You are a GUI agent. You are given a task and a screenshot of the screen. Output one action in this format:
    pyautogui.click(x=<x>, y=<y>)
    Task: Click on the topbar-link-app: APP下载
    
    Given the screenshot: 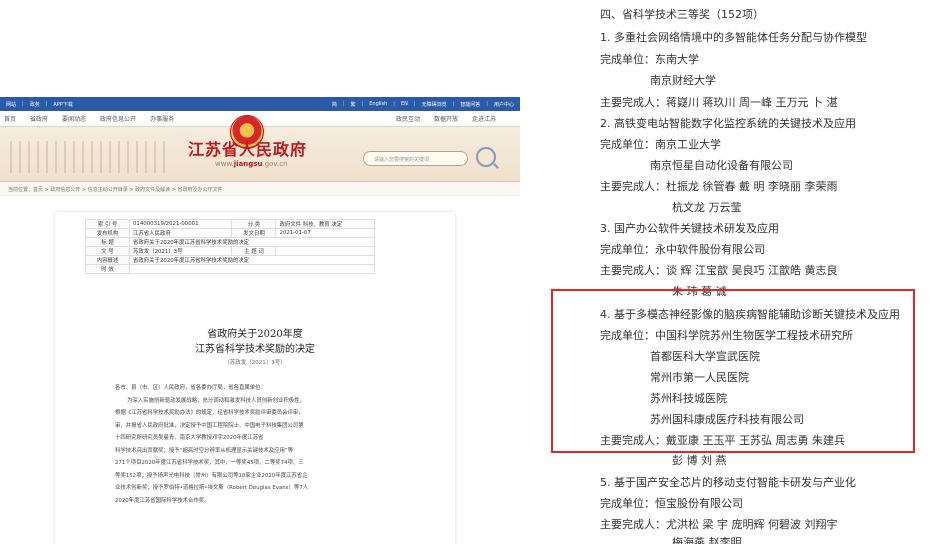 What is the action you would take?
    pyautogui.click(x=62, y=104)
    